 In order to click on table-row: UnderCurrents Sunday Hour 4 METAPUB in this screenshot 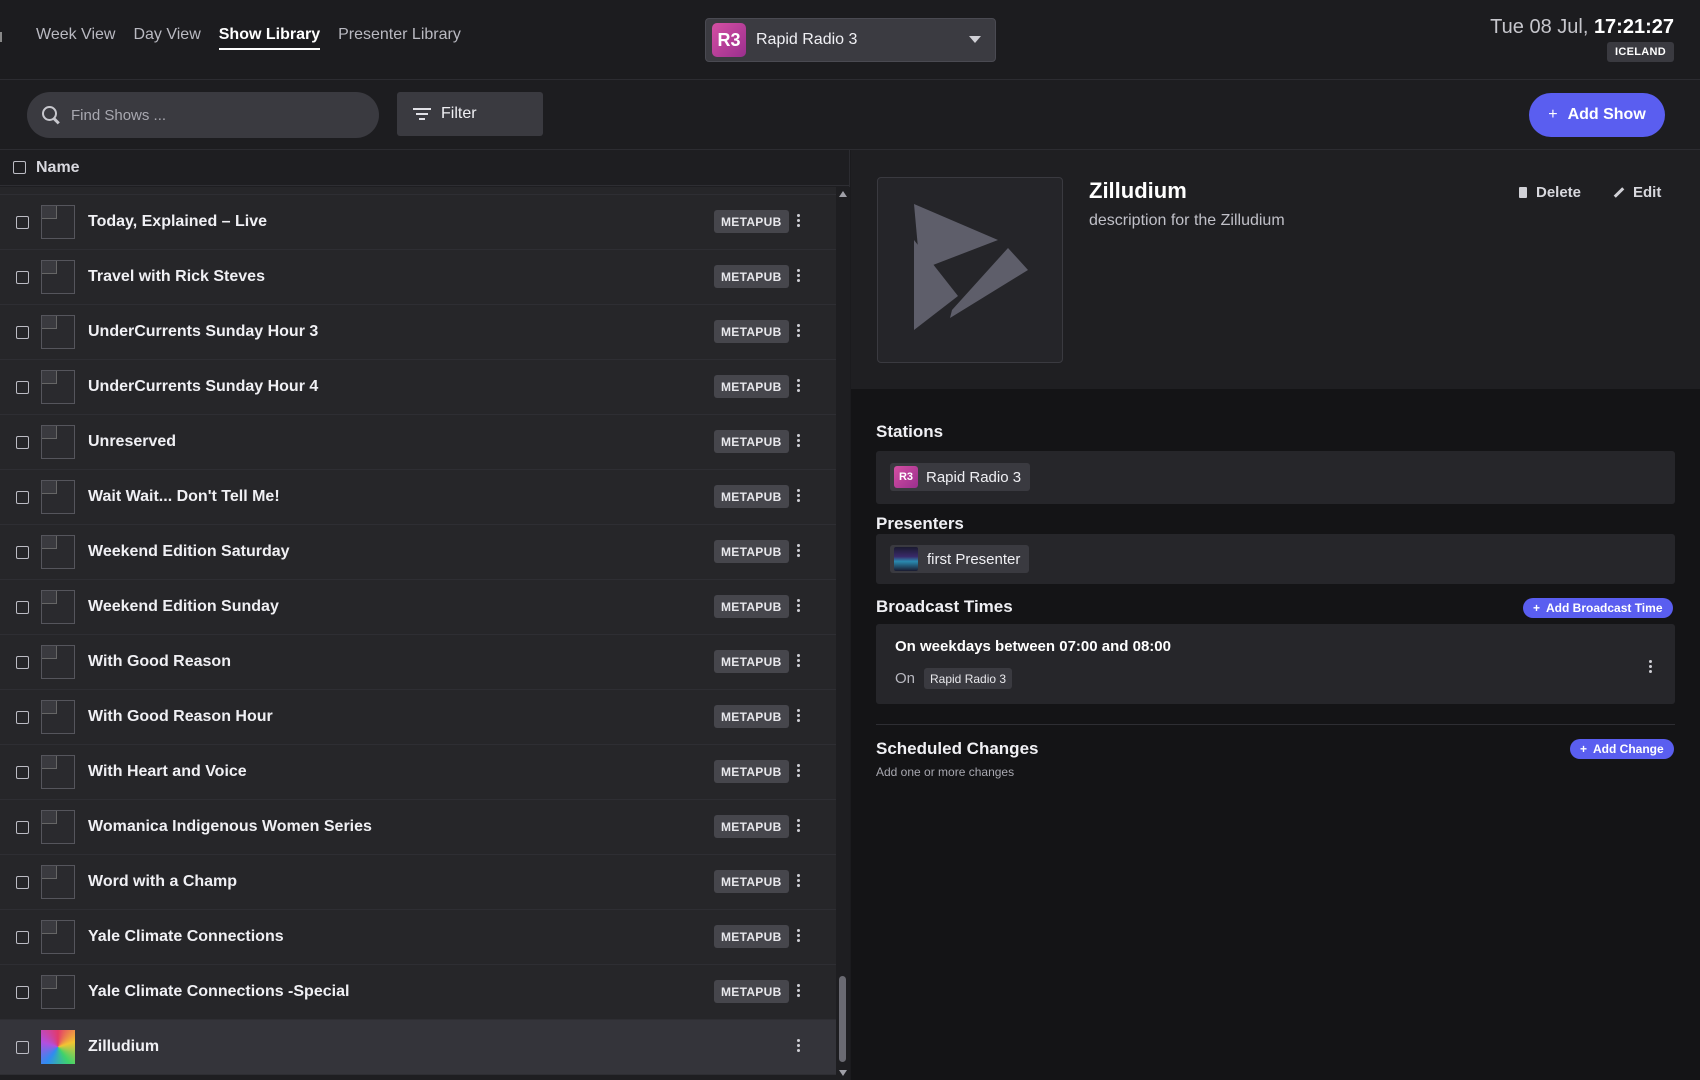, I will do `click(418, 387)`.